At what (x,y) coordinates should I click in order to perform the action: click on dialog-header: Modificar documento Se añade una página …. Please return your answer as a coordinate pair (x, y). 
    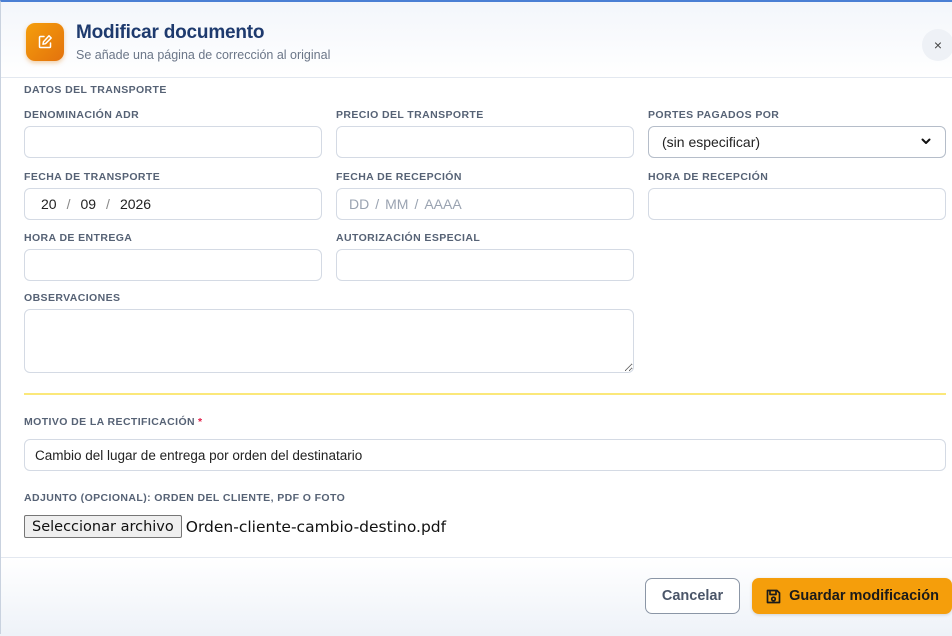
    Looking at the image, I should click on (476, 40).